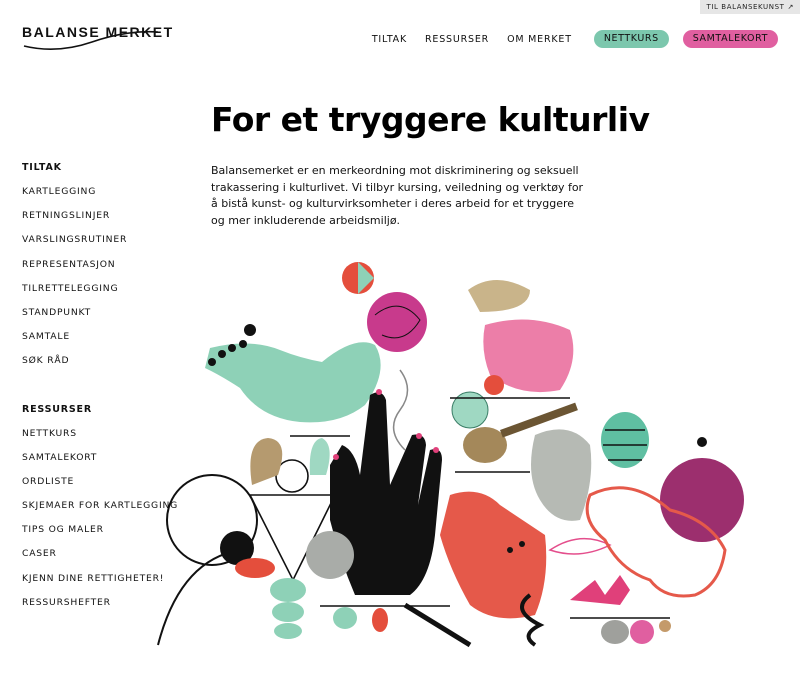  What do you see at coordinates (109, 198) in the screenshot?
I see `sidebar-item-kartlegging: KARTLEGGING` at bounding box center [109, 198].